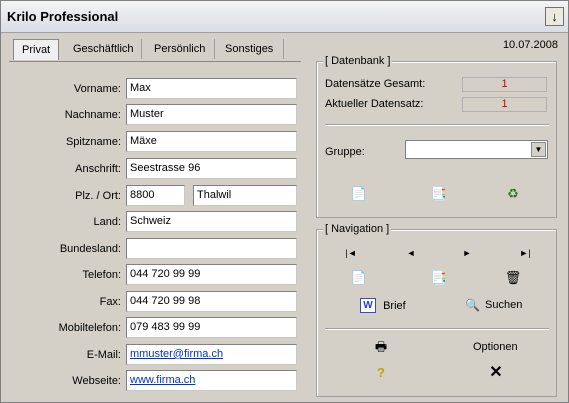 Image resolution: width=569 pixels, height=403 pixels. I want to click on webseite-label: Webseite:, so click(96, 381).